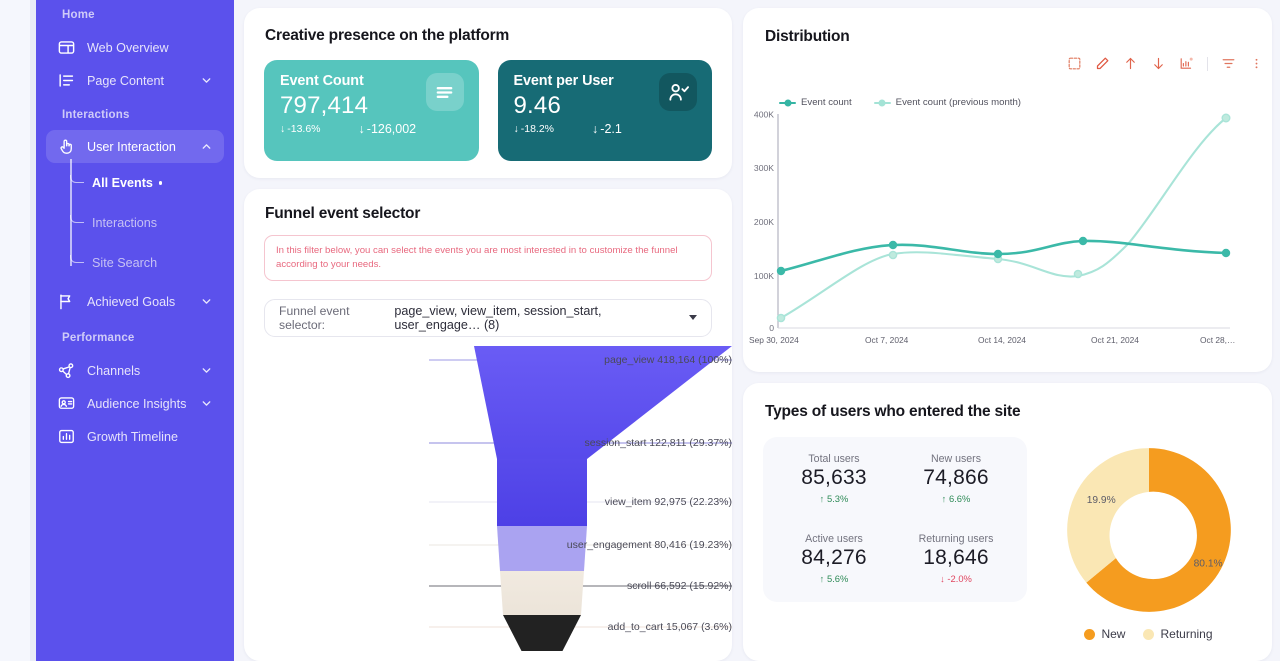 Image resolution: width=1280 pixels, height=661 pixels. I want to click on donut-legend-new: New, so click(1104, 634).